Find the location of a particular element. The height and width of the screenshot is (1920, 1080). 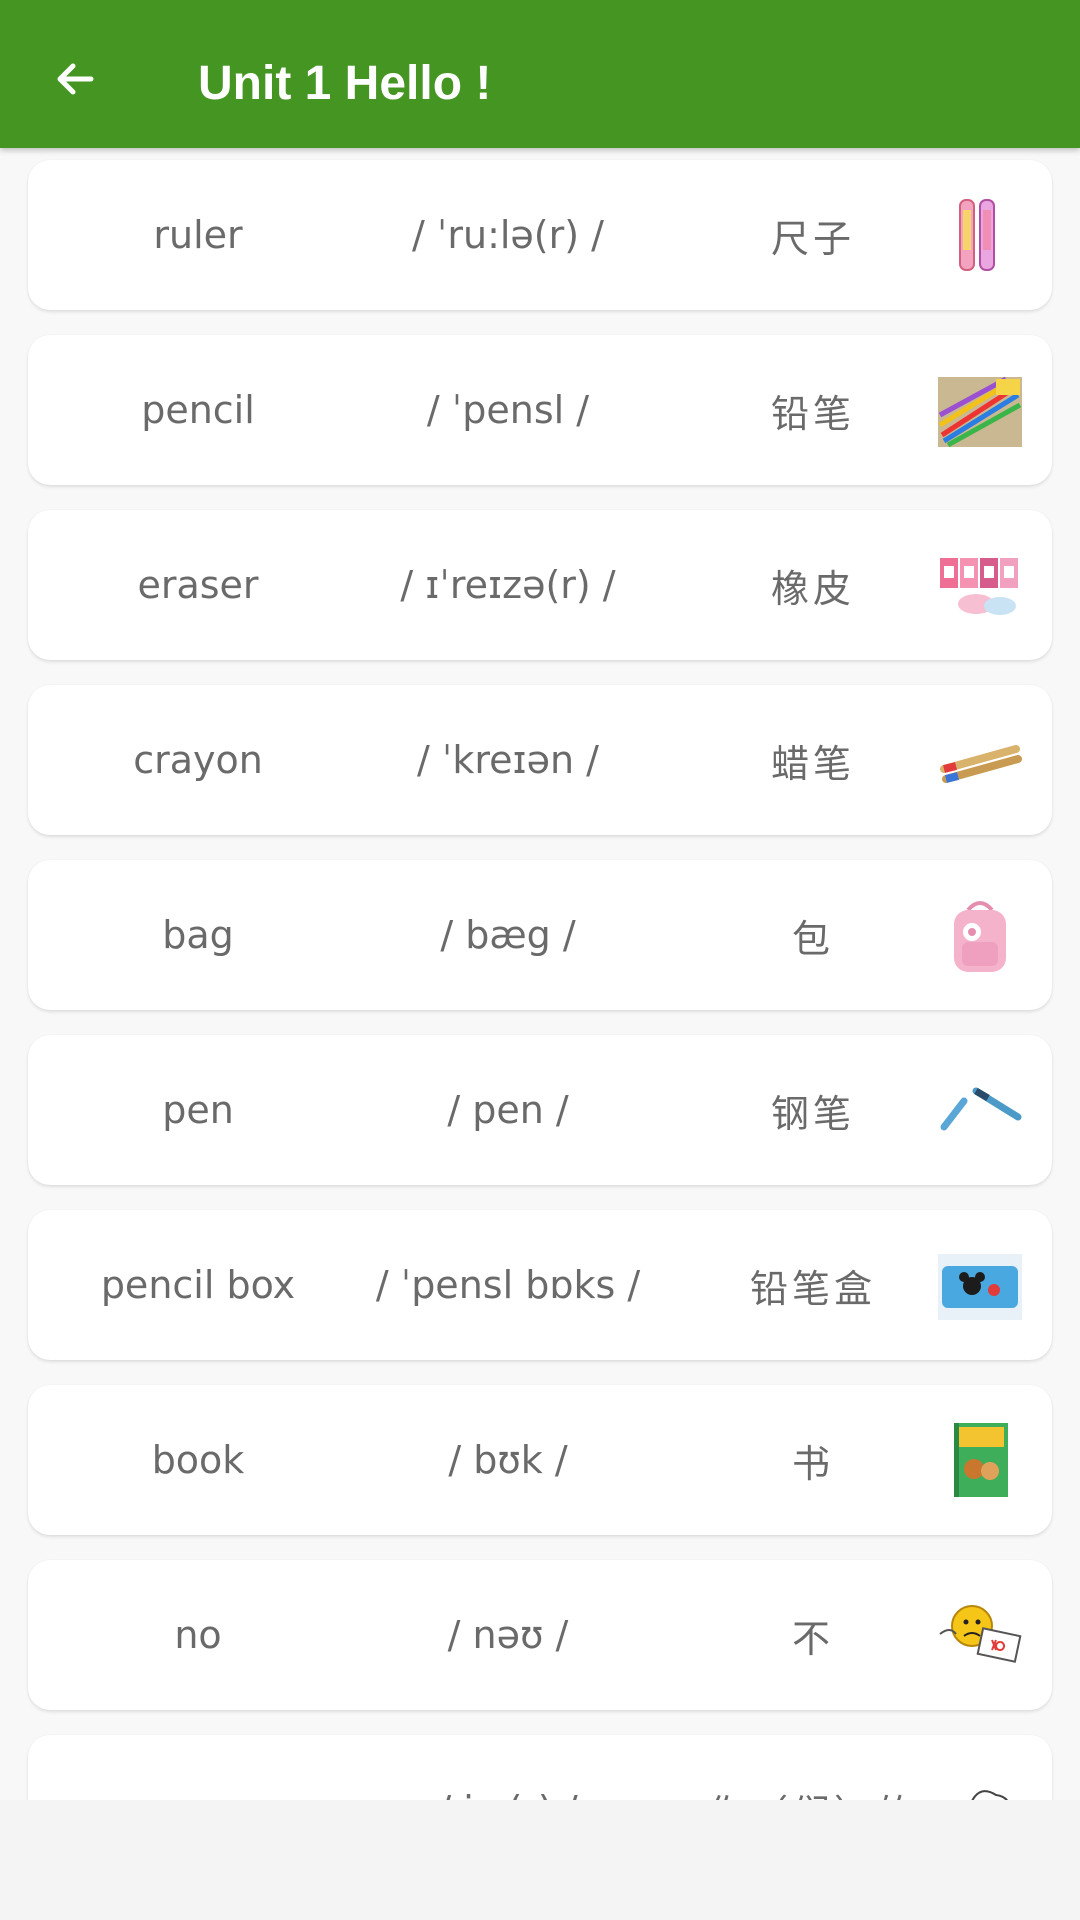

word-card: eraser / ɪˈreɪzə(r) / 橡皮 is located at coordinates (540, 585).